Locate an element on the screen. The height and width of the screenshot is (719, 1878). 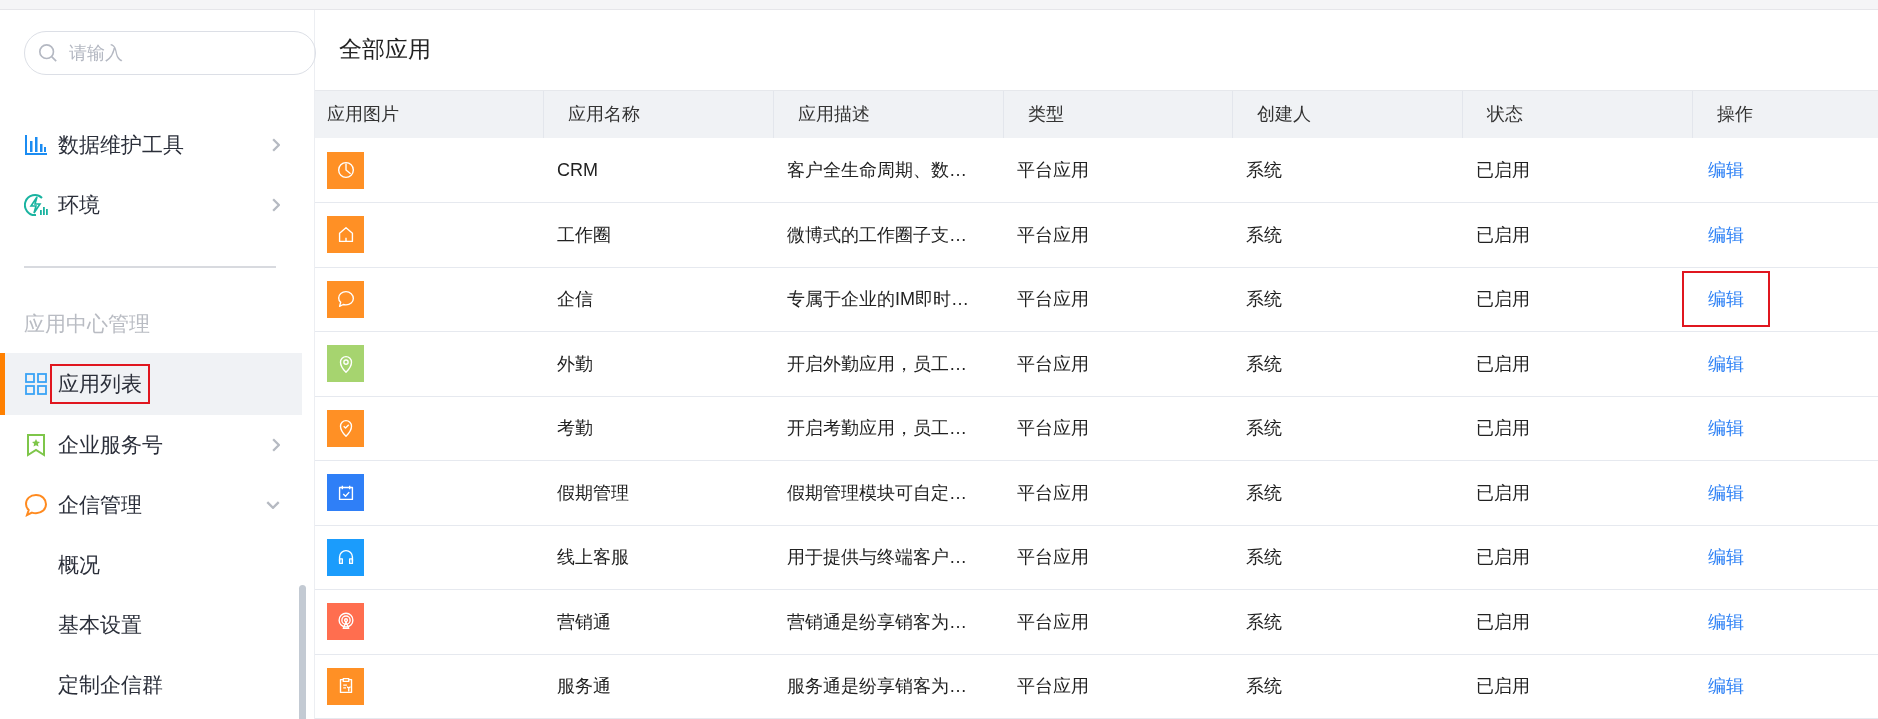
sidebar-item: 环境 is located at coordinates (151, 205).